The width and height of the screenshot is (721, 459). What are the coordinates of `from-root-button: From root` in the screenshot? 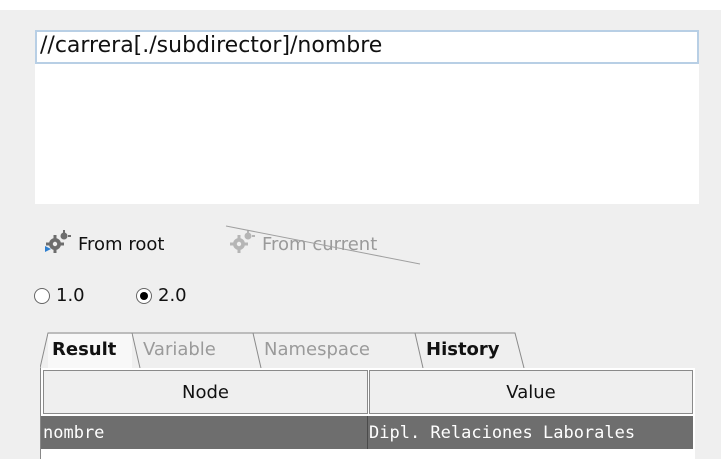 It's located at (104, 244).